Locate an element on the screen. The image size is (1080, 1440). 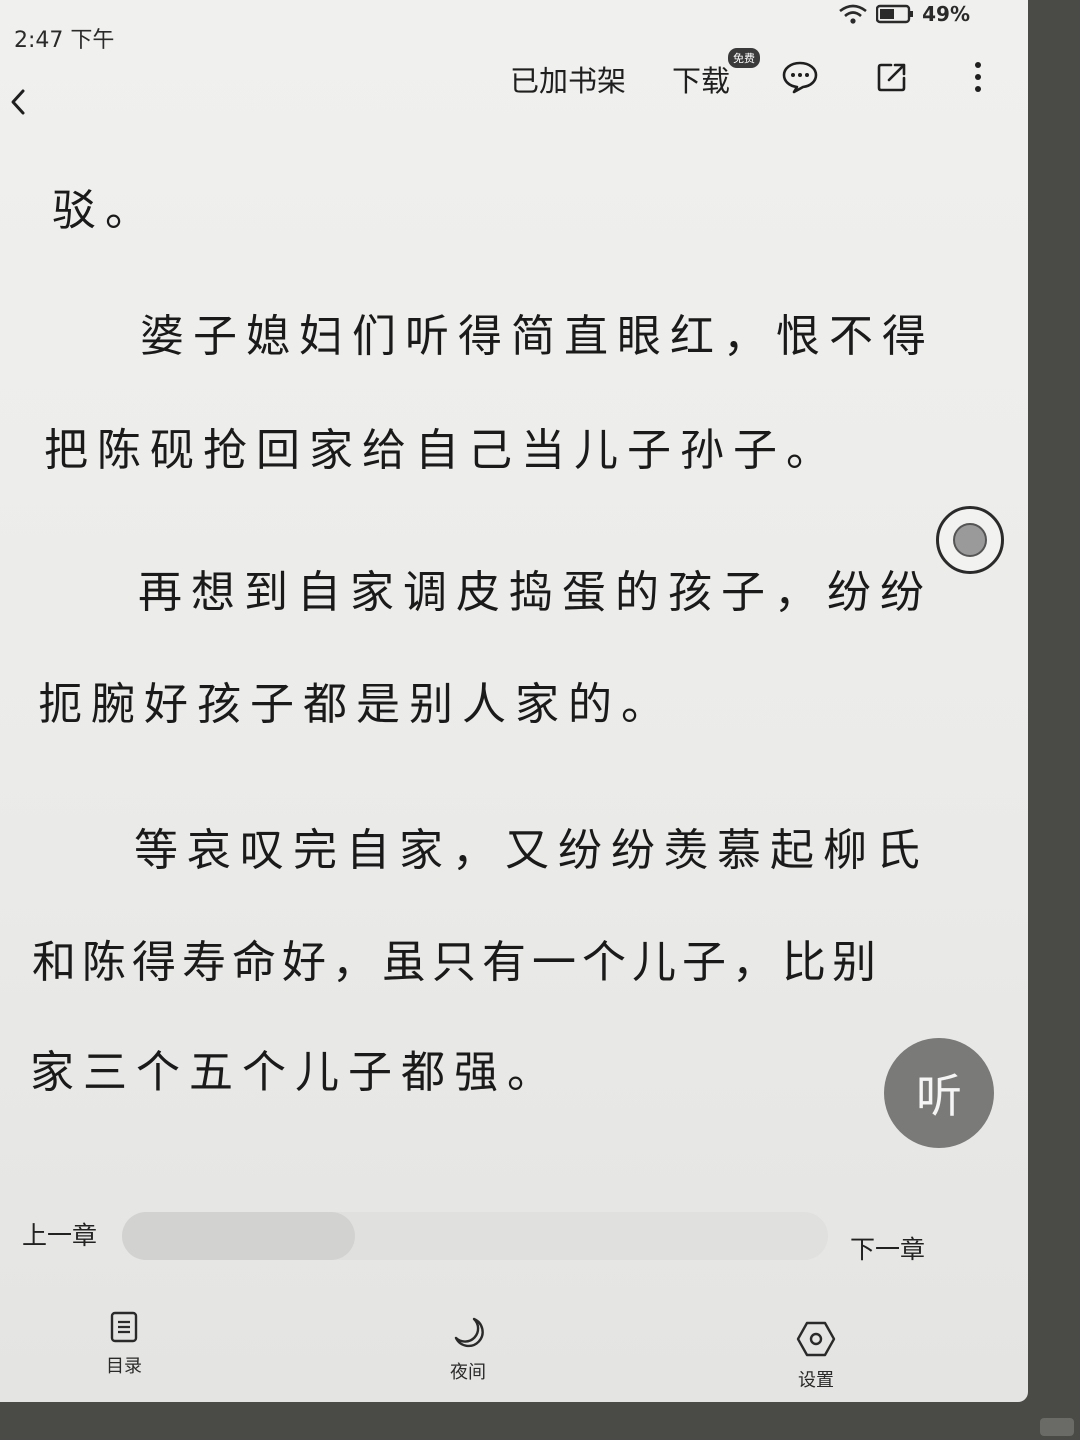
chevron-left-icon is located at coordinates (18, 104).